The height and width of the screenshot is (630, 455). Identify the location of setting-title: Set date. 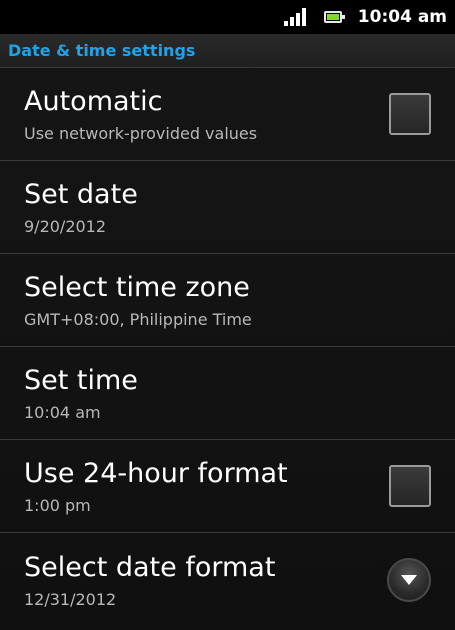
(81, 194).